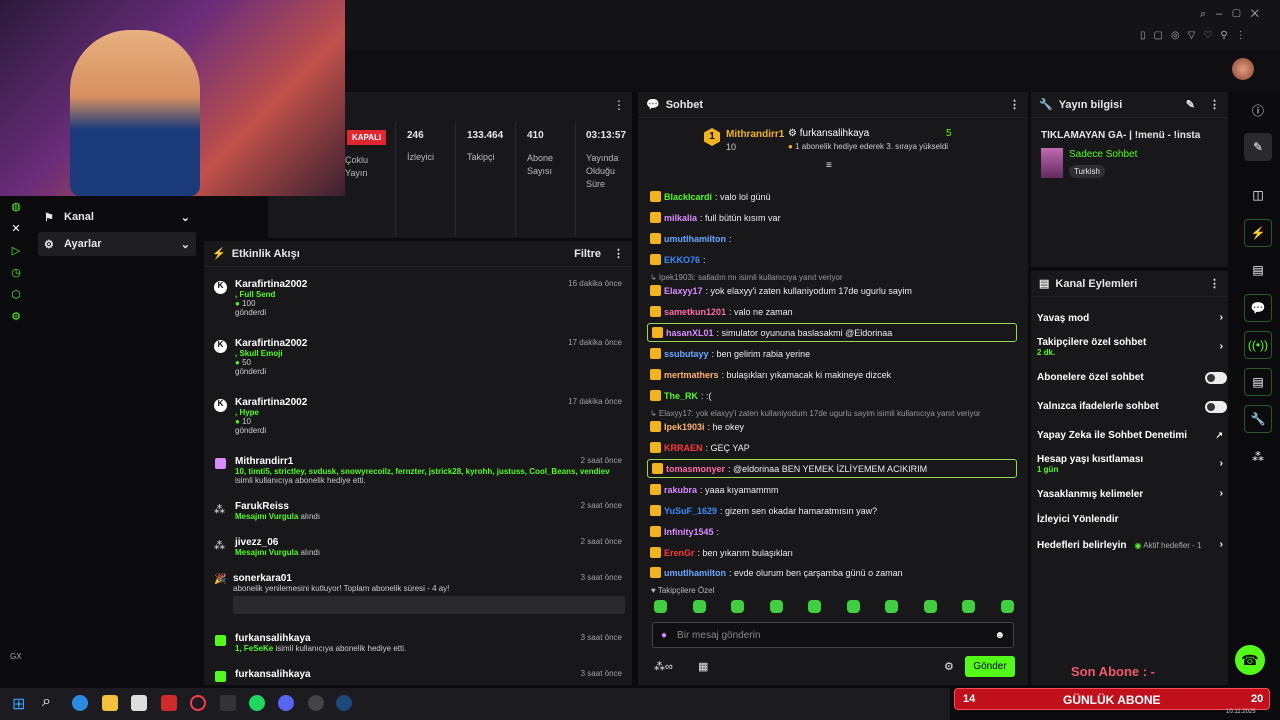 The image size is (1280, 720). Describe the element at coordinates (117, 244) in the screenshot. I see `sidebar-item-ayarlar: ⚙ Ayarlar ⌄` at that location.